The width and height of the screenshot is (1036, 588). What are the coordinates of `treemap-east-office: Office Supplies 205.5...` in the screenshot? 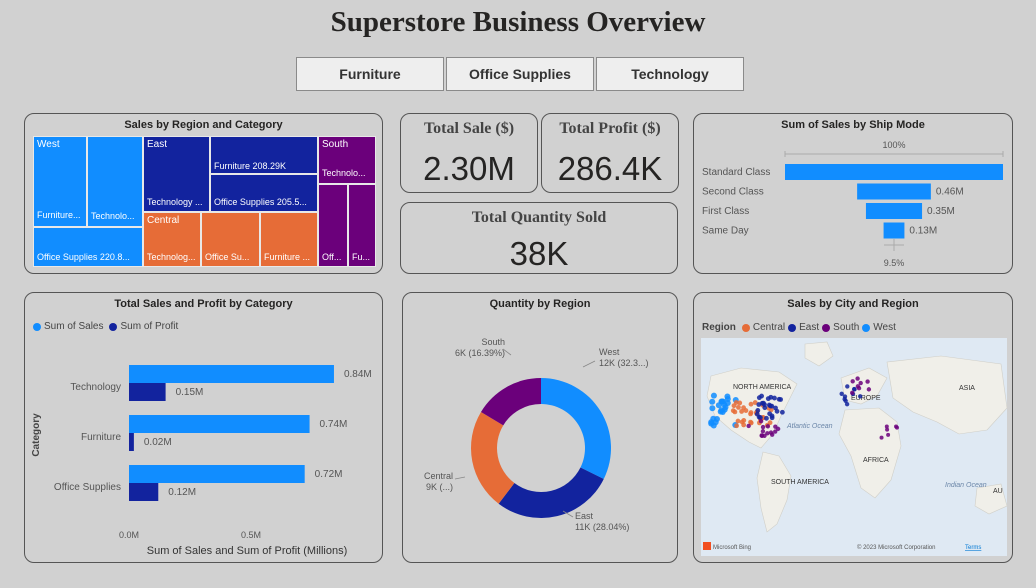 It's located at (264, 193).